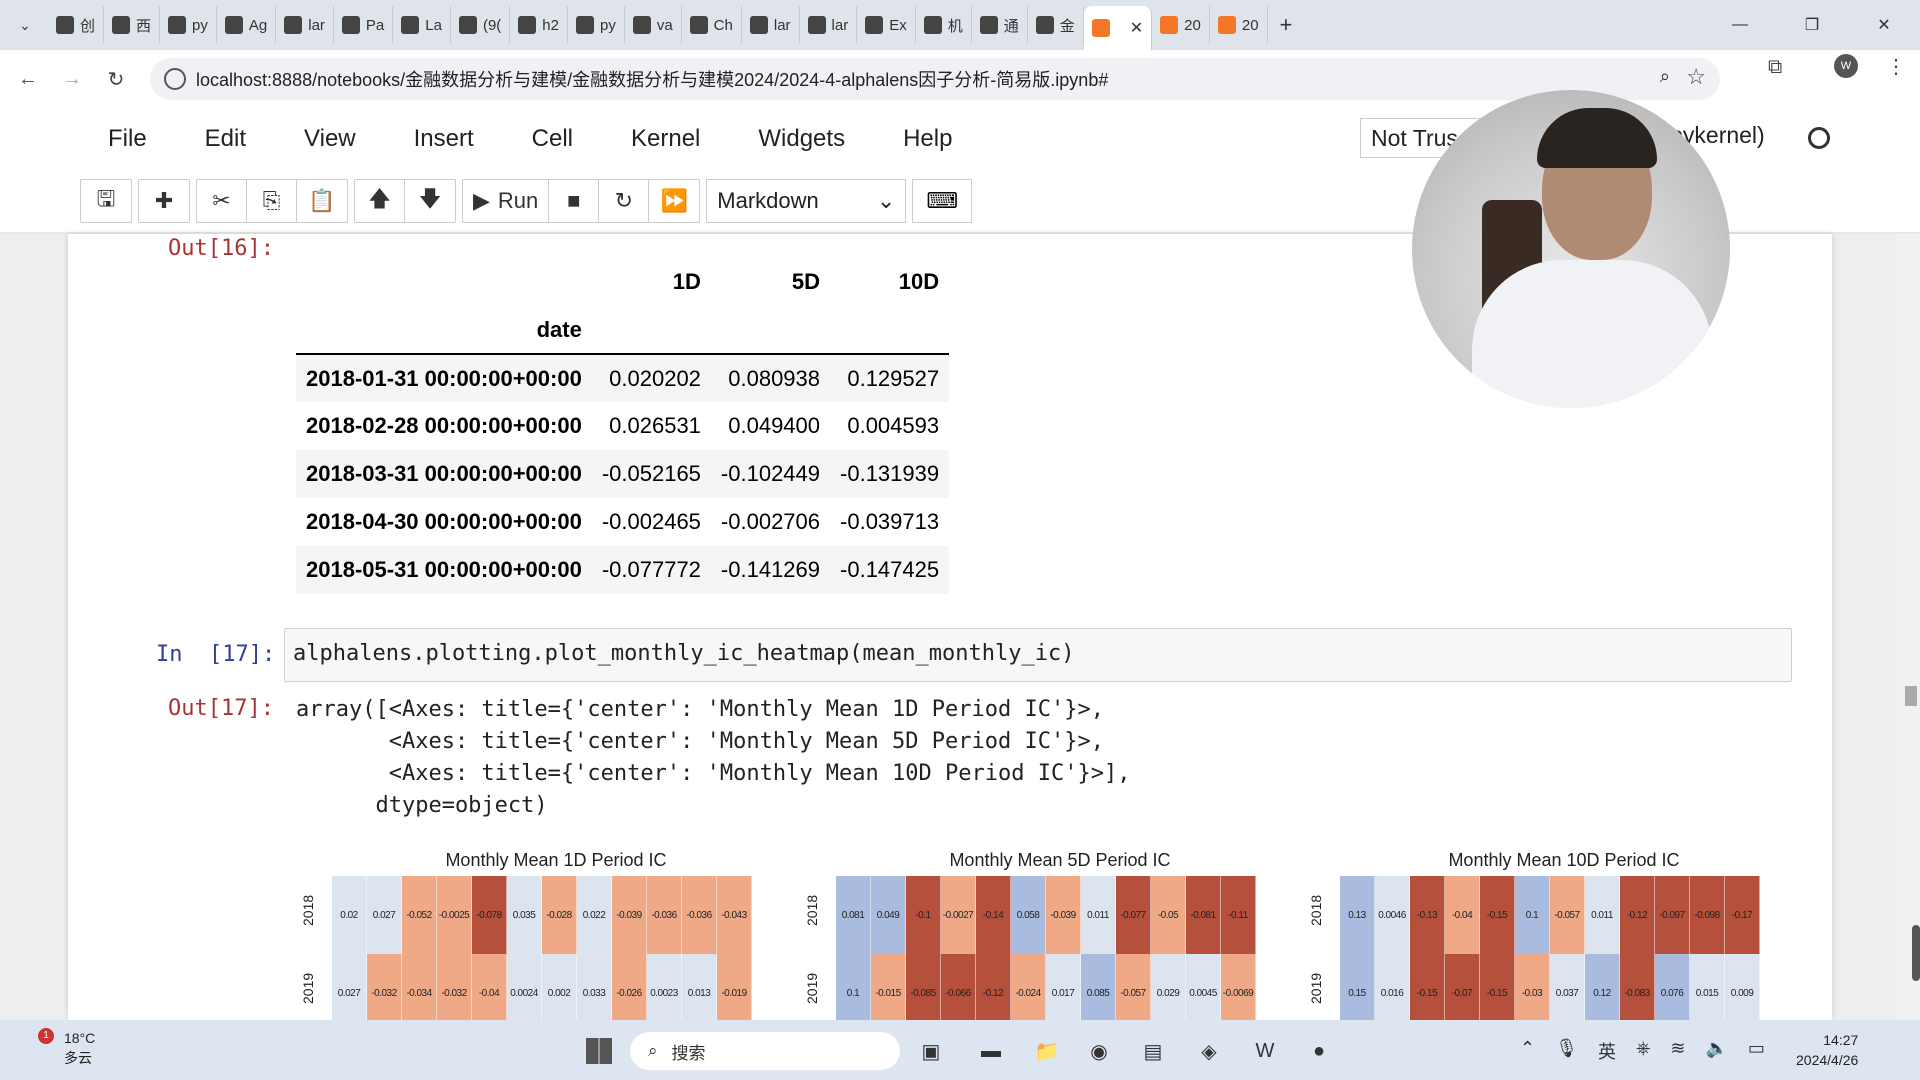 The image size is (1920, 1080). I want to click on search-icon: ⌕, so click(653, 1050).